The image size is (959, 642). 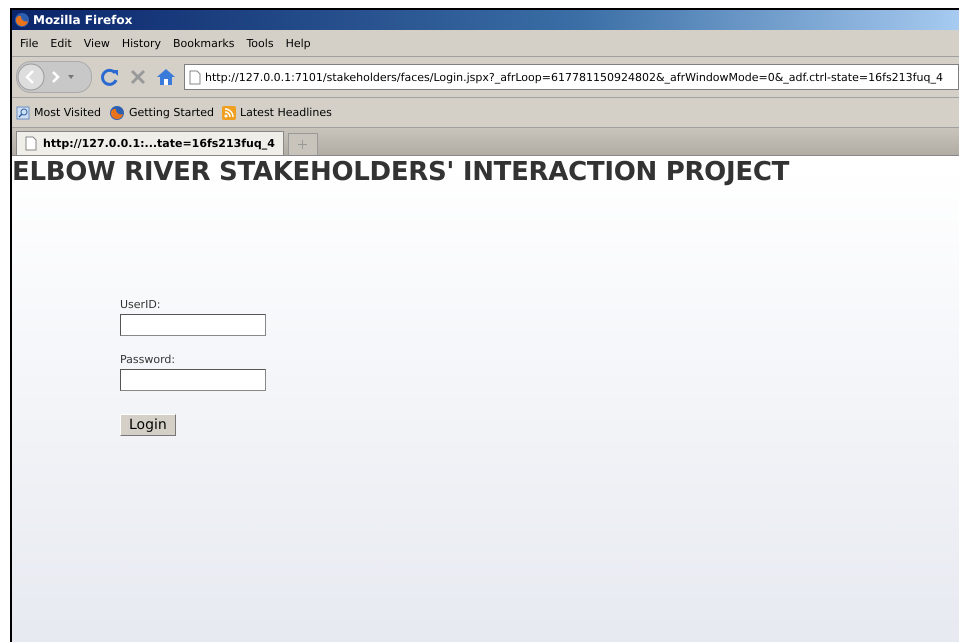 I want to click on rss-icon, so click(x=229, y=113).